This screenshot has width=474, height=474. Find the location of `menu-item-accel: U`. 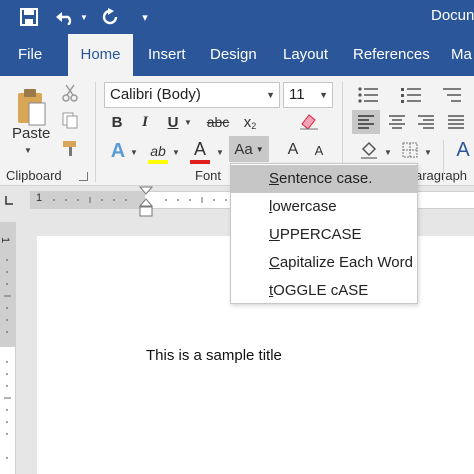

menu-item-accel: U is located at coordinates (274, 234).